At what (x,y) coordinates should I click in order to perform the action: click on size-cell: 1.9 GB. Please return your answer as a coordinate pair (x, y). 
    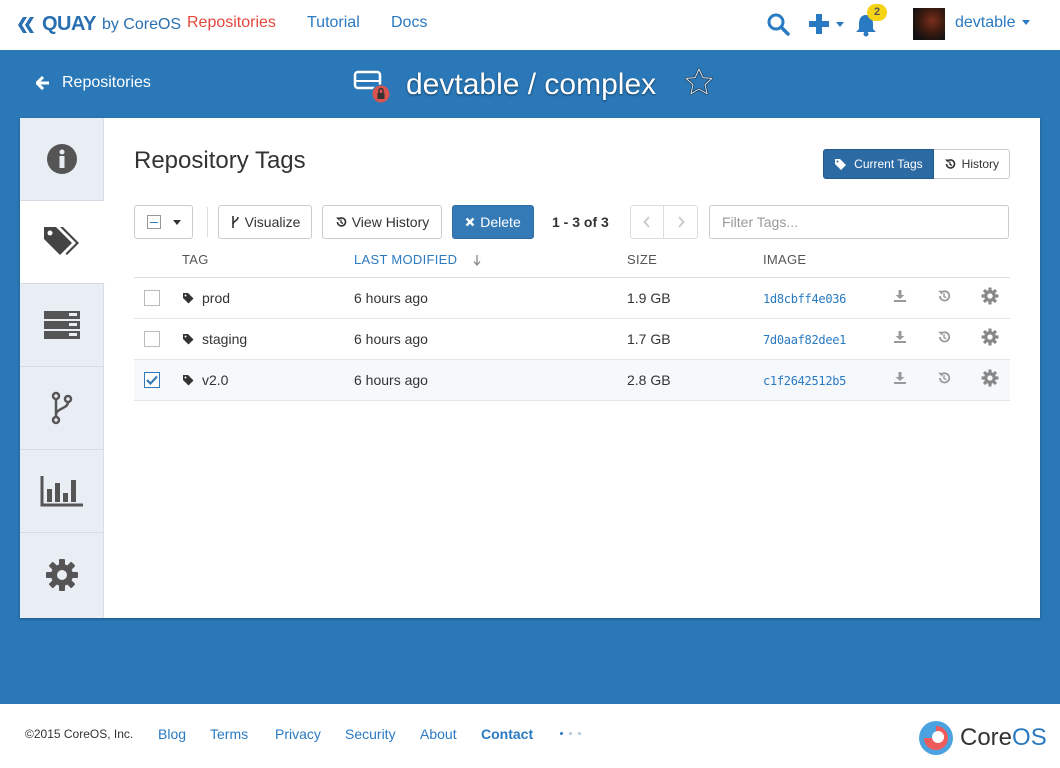
    Looking at the image, I should click on (695, 298).